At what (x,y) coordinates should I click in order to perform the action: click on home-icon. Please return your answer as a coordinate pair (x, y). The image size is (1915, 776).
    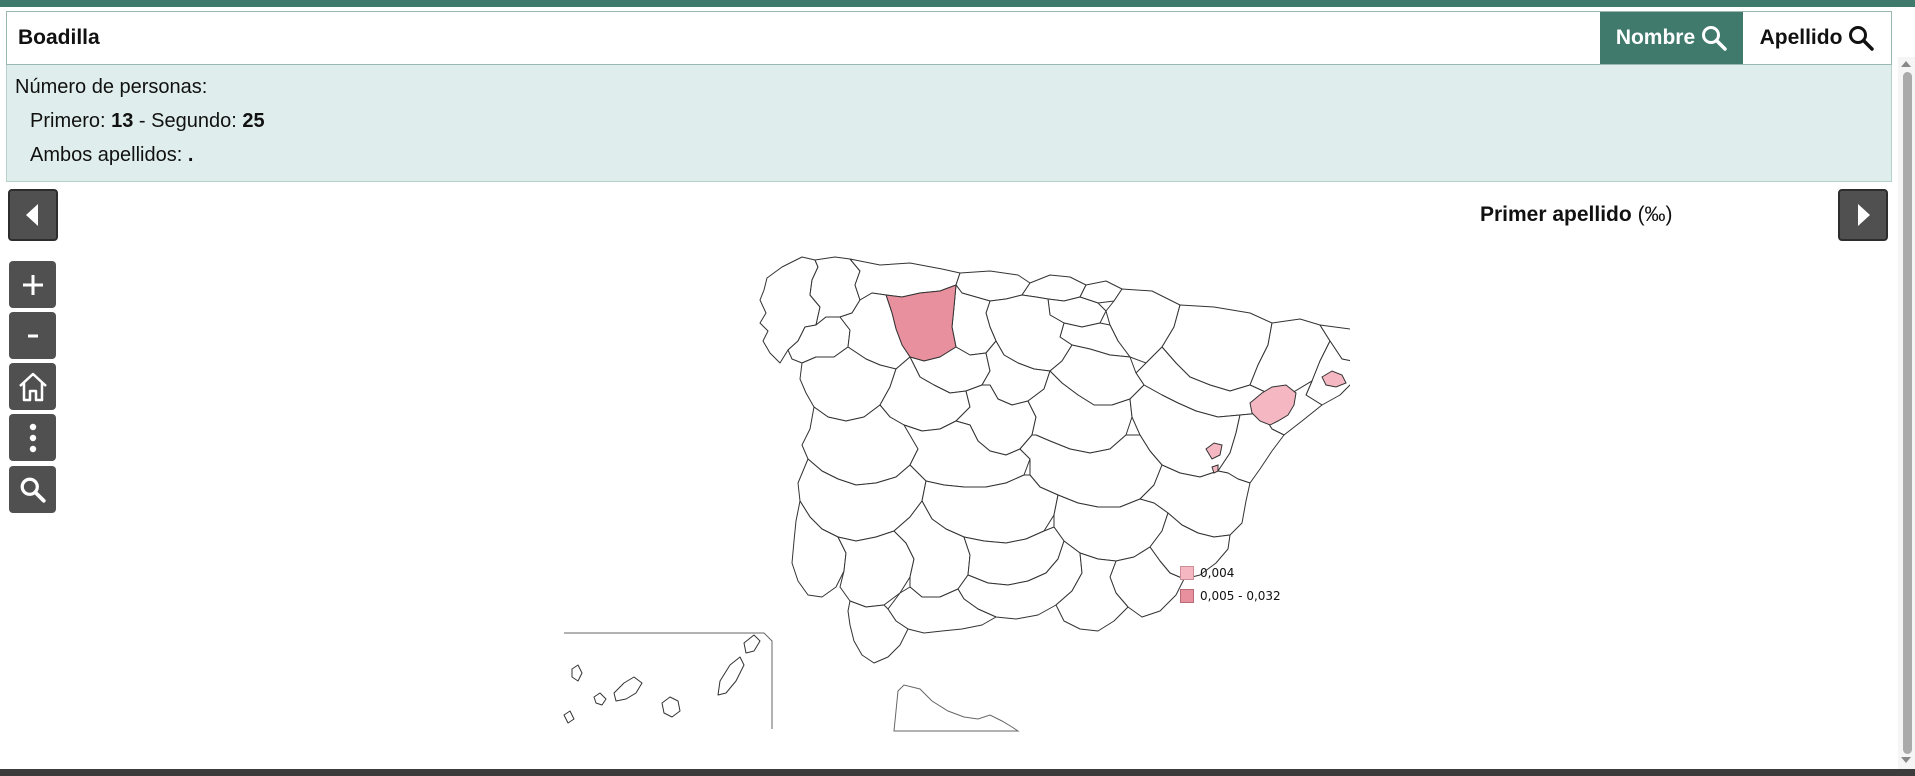
    Looking at the image, I should click on (32, 386).